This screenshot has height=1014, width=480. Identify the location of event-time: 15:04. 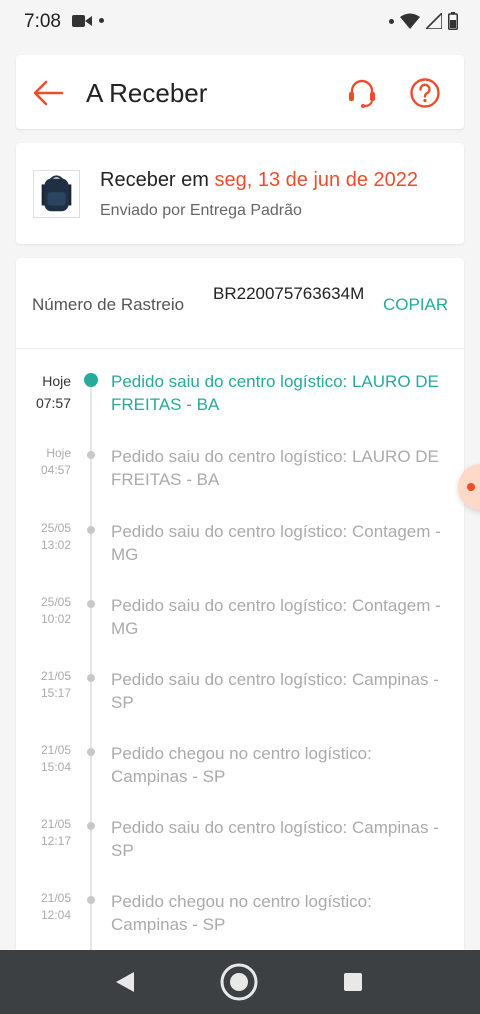
(55, 767).